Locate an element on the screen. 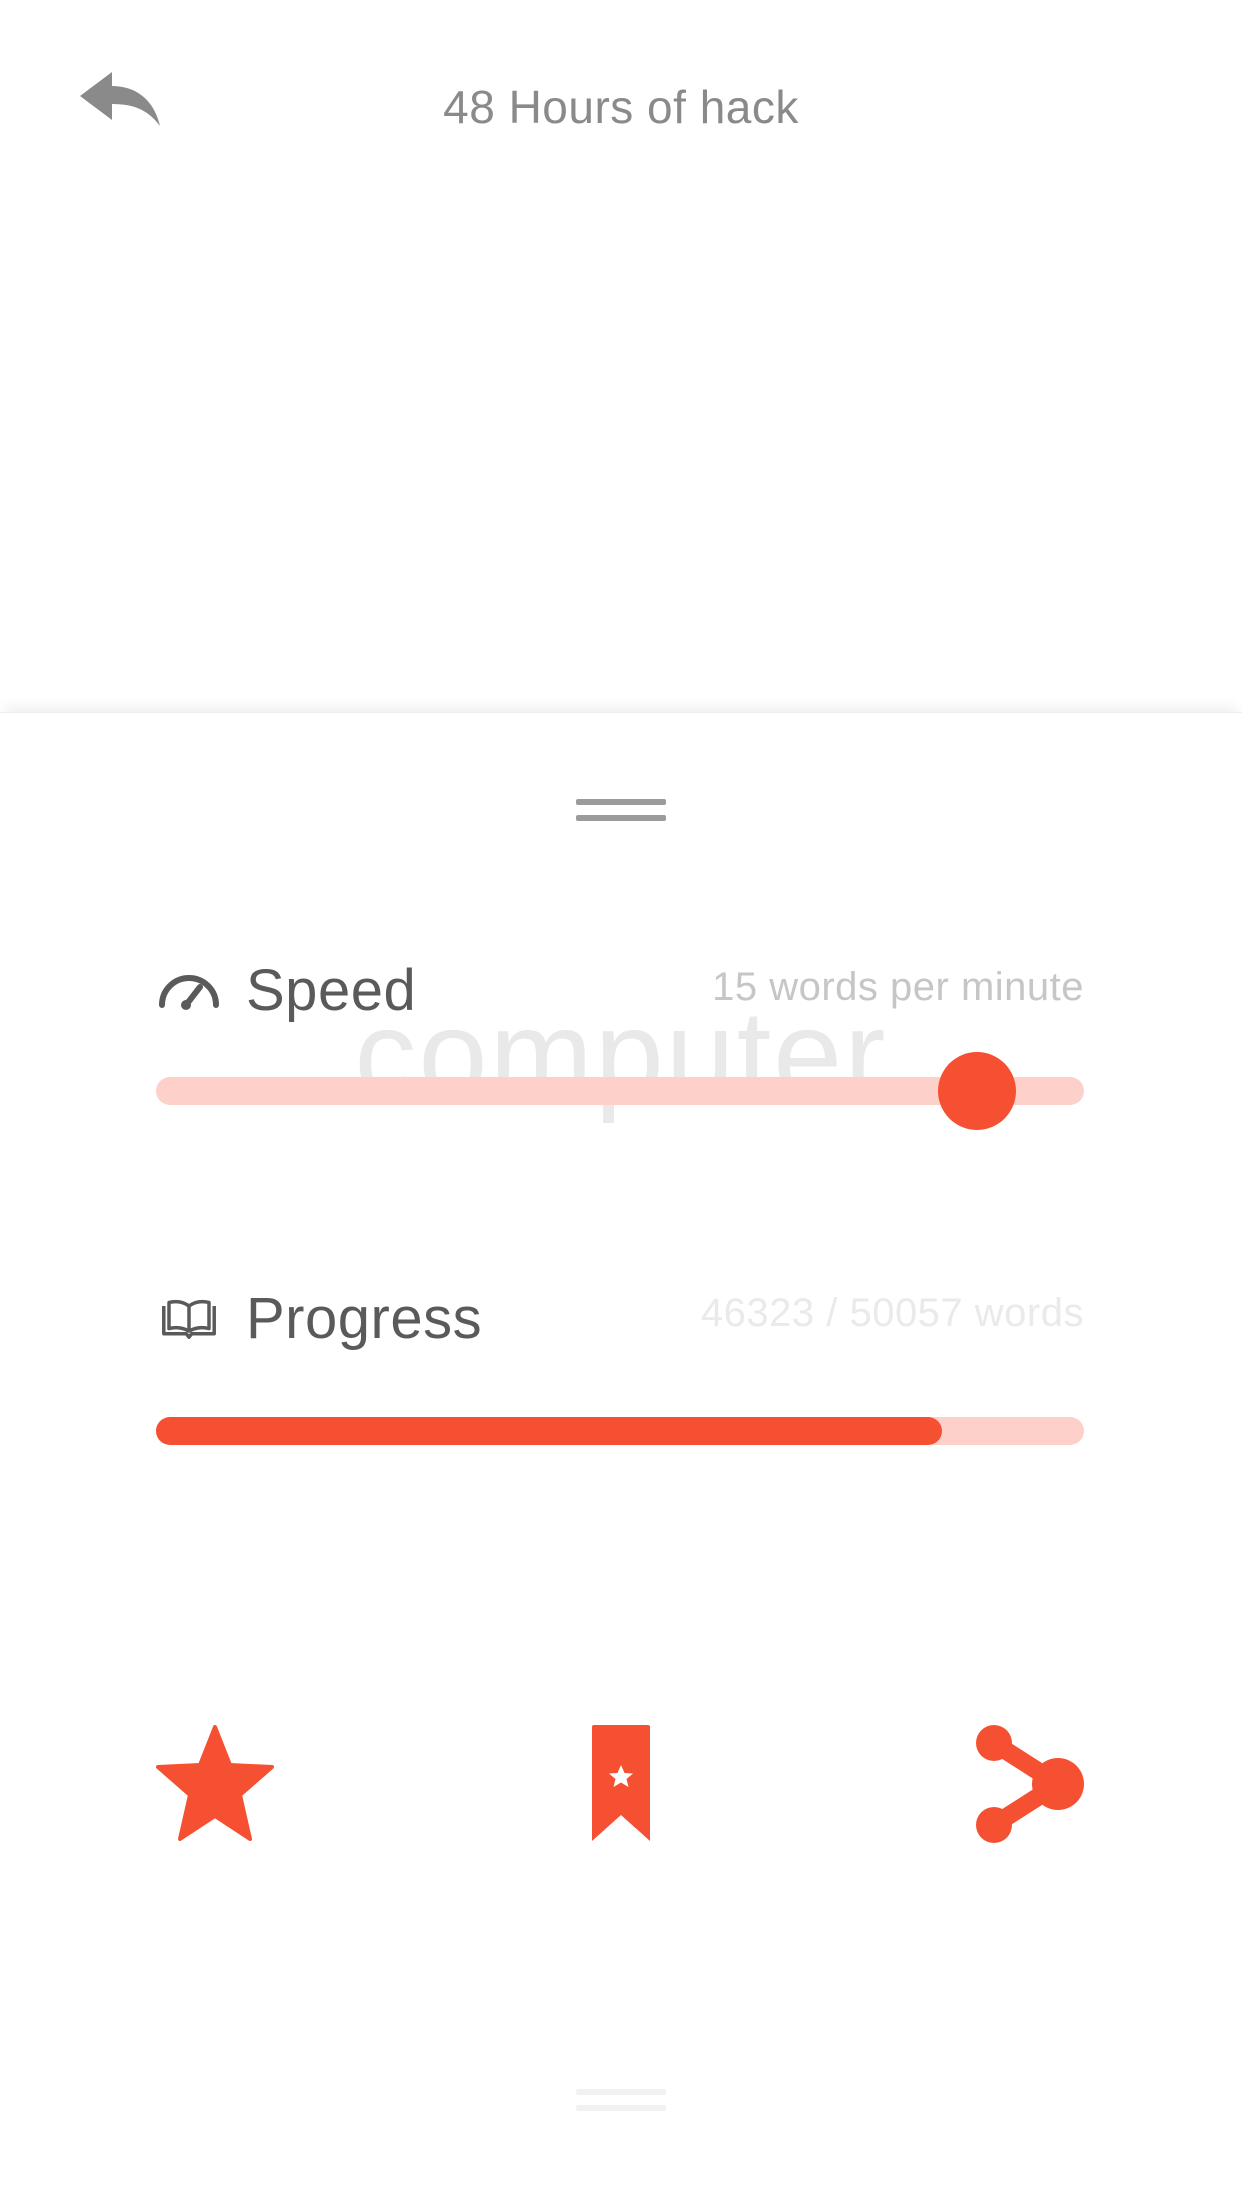  bottom-drag-handle is located at coordinates (621, 2105).